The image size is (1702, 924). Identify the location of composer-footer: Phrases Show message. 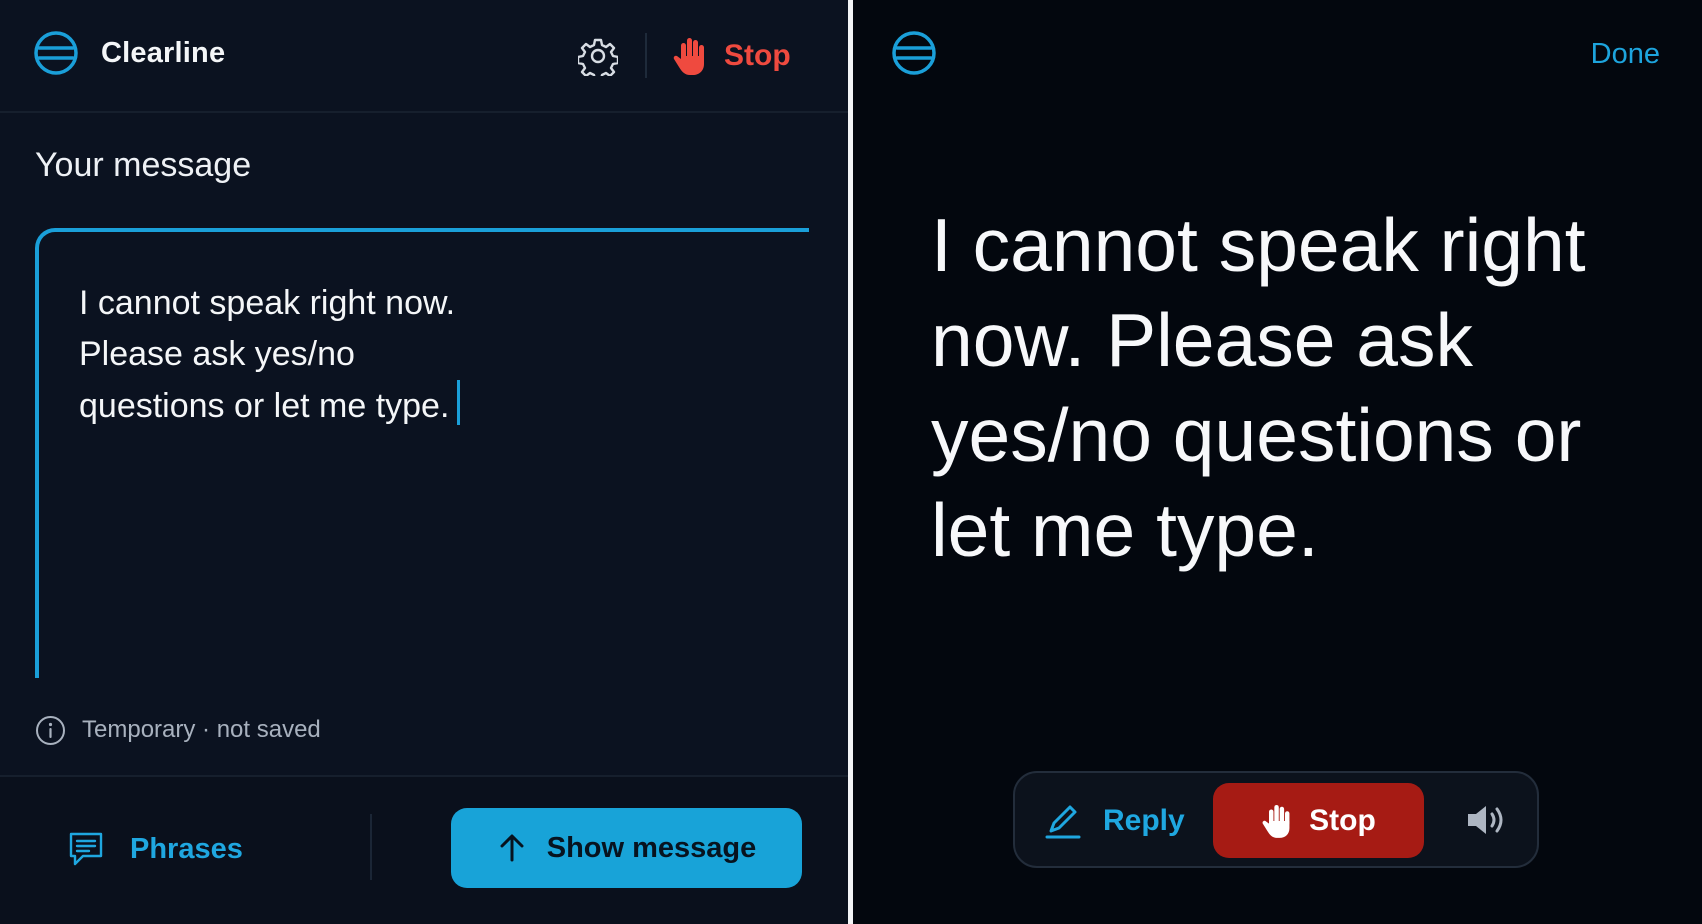
(424, 849).